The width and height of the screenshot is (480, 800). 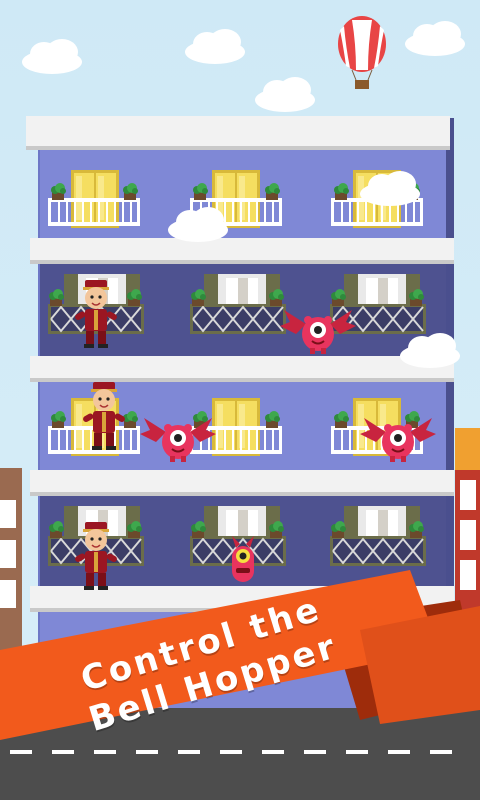 What do you see at coordinates (238, 133) in the screenshot?
I see `roof-ledge` at bounding box center [238, 133].